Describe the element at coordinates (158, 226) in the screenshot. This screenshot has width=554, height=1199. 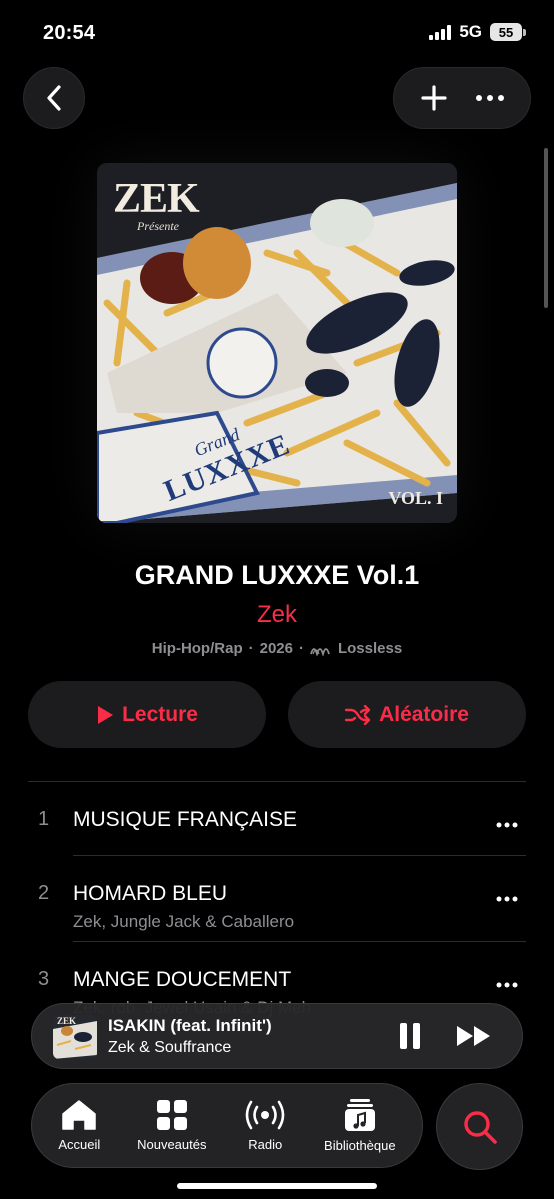
I see `cover-subtitle: Présente` at that location.